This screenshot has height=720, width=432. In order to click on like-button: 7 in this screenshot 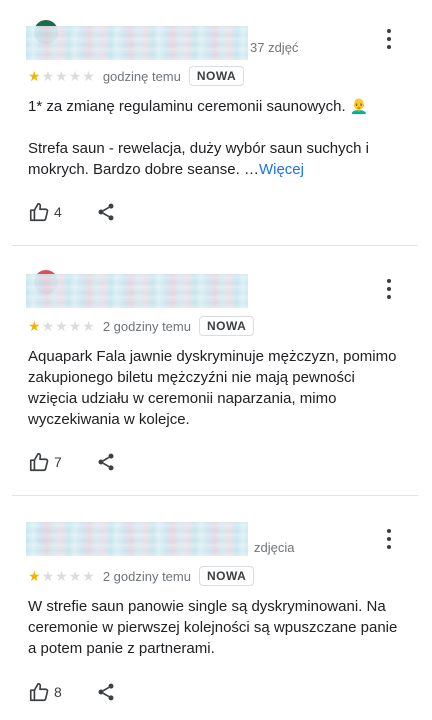, I will do `click(45, 462)`.